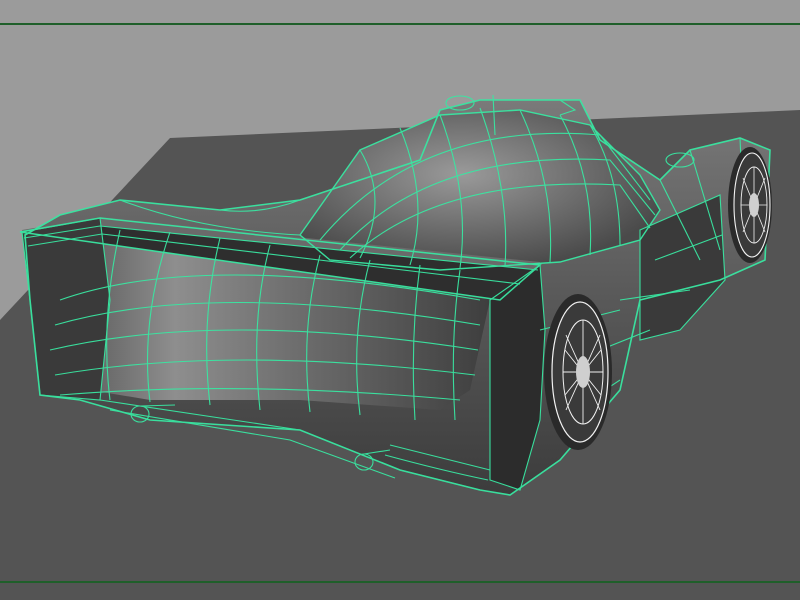 This screenshot has width=800, height=600. Describe the element at coordinates (578, 372) in the screenshot. I see `rear-right-wheel` at that location.